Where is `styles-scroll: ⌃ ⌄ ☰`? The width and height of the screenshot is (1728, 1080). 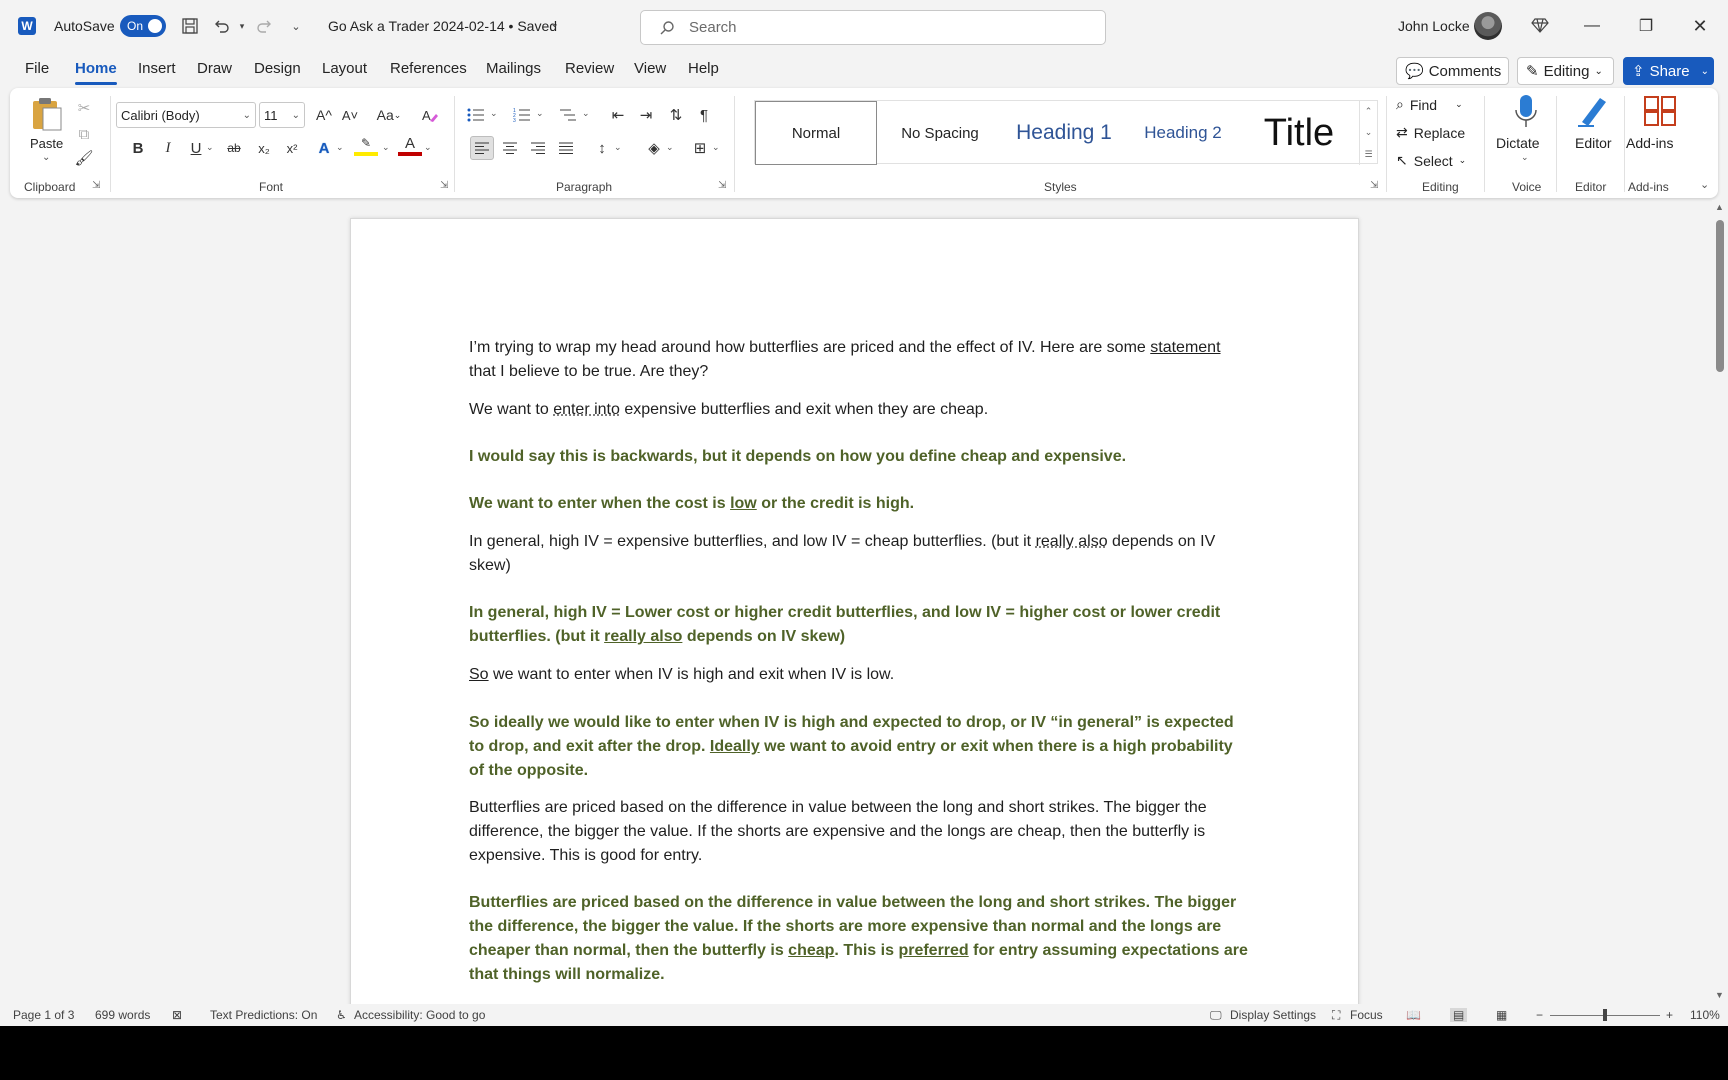
styles-scroll: ⌃ ⌄ ☰ is located at coordinates (1368, 133).